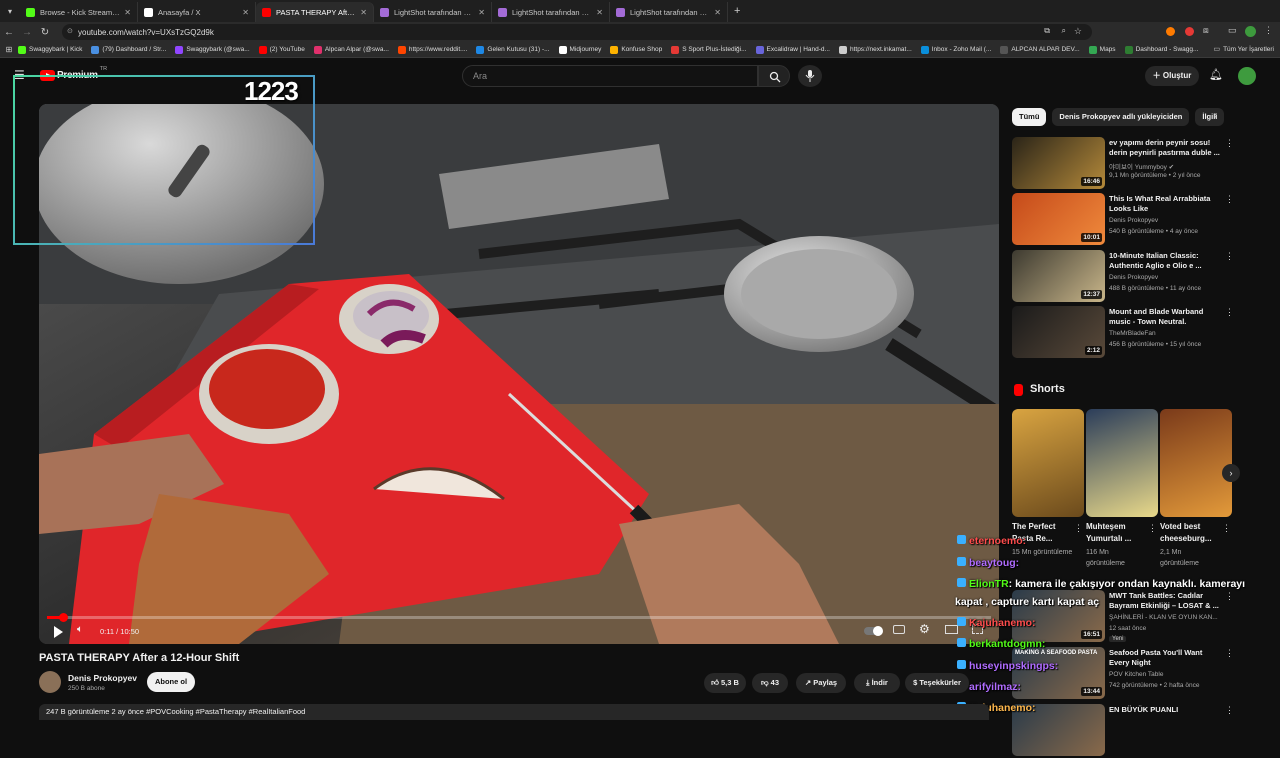  What do you see at coordinates (1058, 219) in the screenshot?
I see `video-thumbnail: 10:01` at bounding box center [1058, 219].